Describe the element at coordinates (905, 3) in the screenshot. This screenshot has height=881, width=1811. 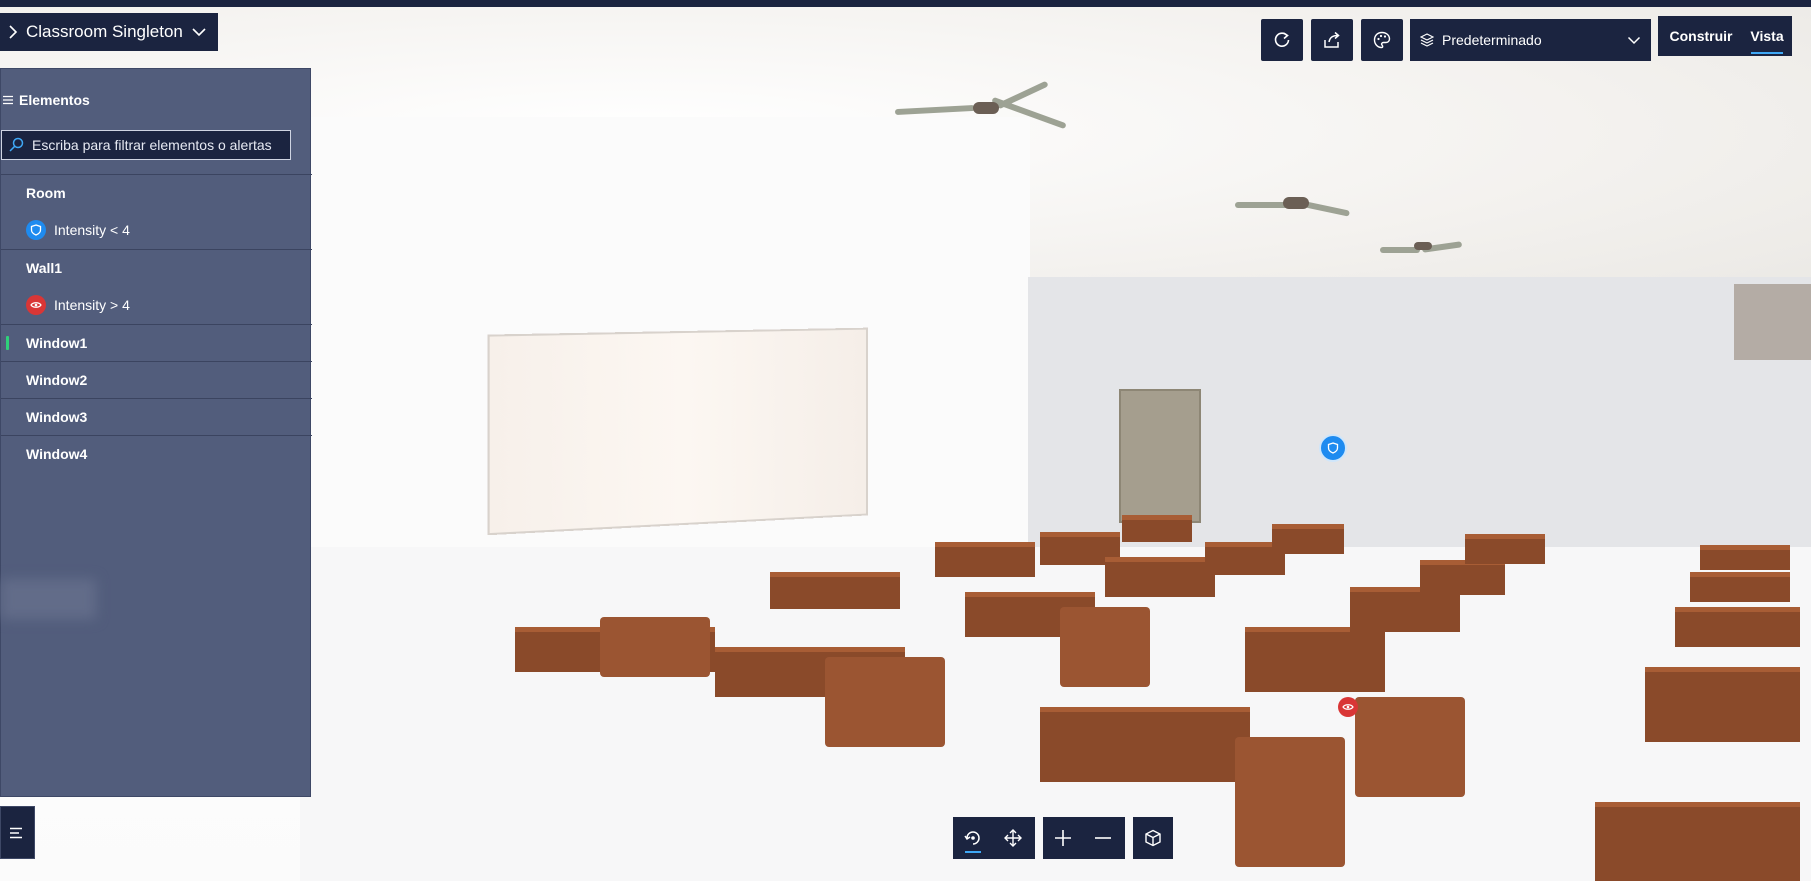
I see `top-border` at that location.